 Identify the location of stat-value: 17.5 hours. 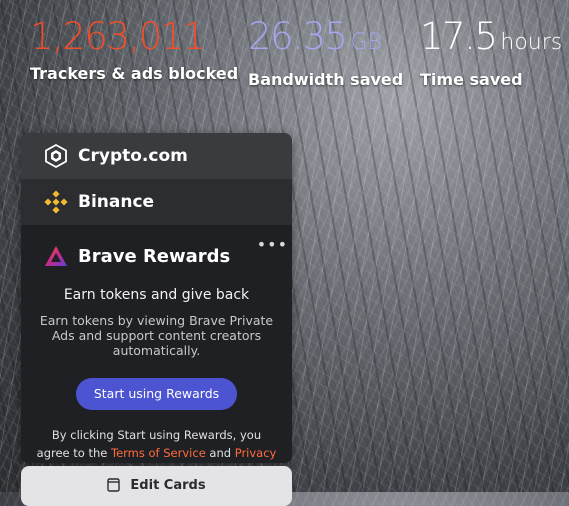
(491, 36).